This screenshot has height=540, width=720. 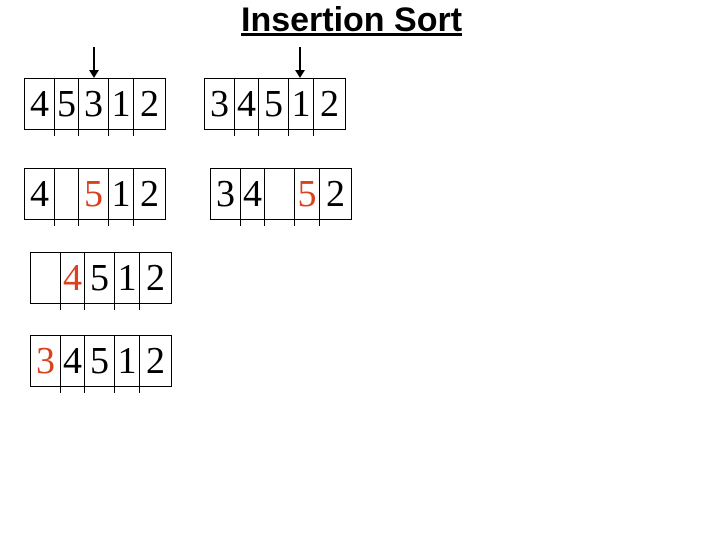 What do you see at coordinates (73, 281) in the screenshot?
I see `array-cell-highlighted: 4` at bounding box center [73, 281].